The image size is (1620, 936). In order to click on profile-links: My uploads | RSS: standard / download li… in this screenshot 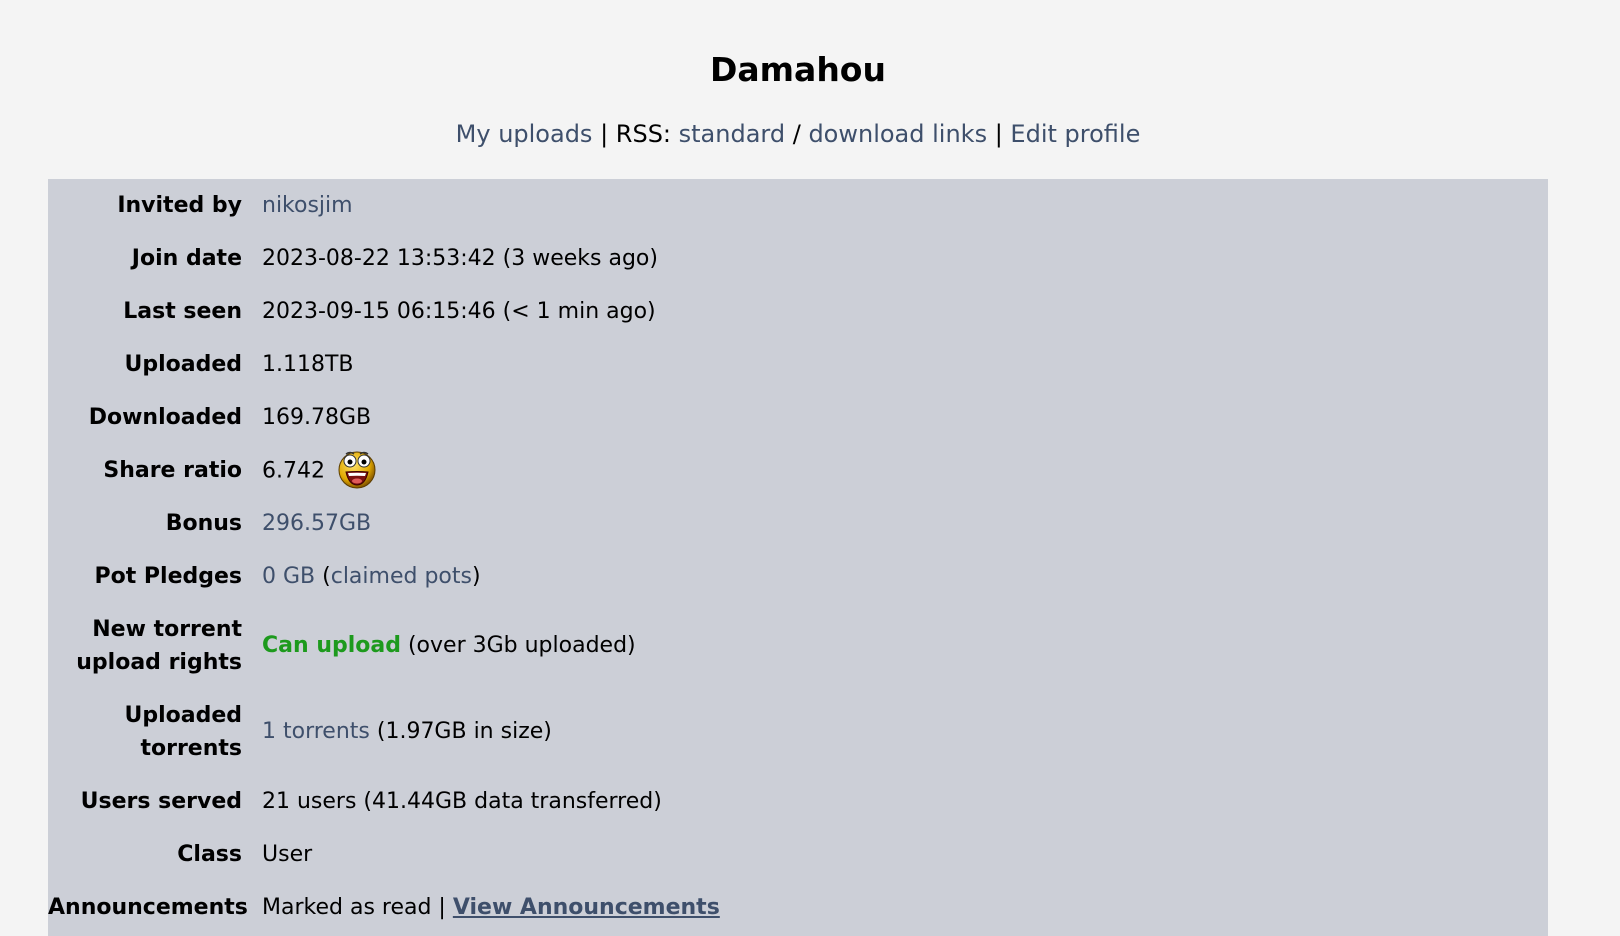, I will do `click(798, 134)`.